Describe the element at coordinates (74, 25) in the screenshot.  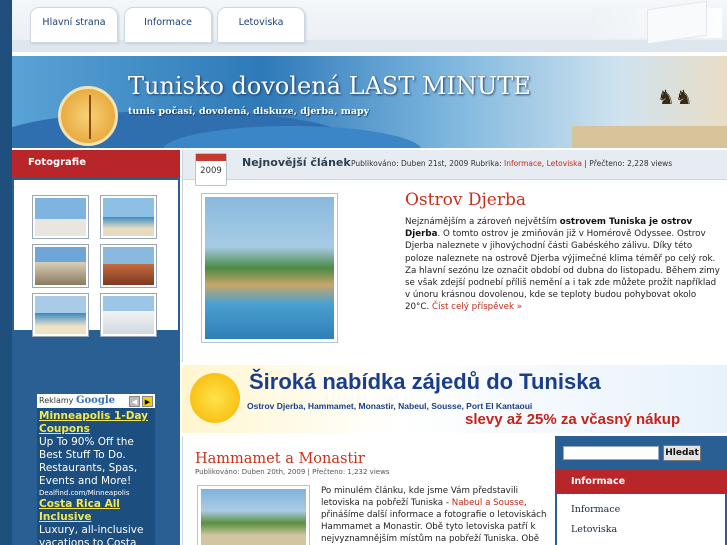
I see `tab-home: Hlavní strana` at that location.